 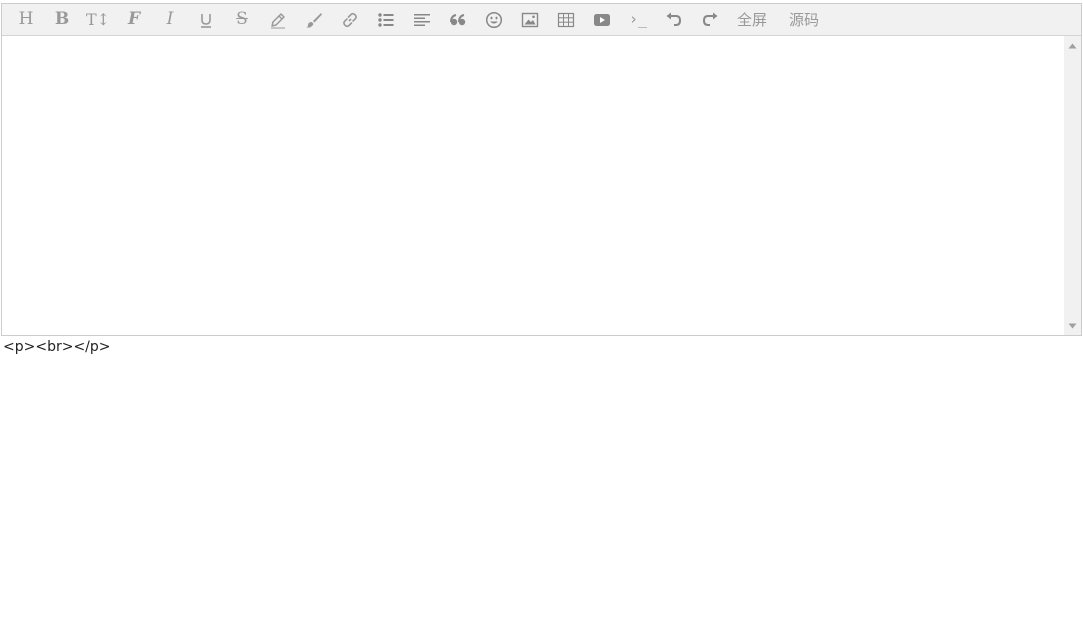 I want to click on font-name-icon: F, so click(x=134, y=19).